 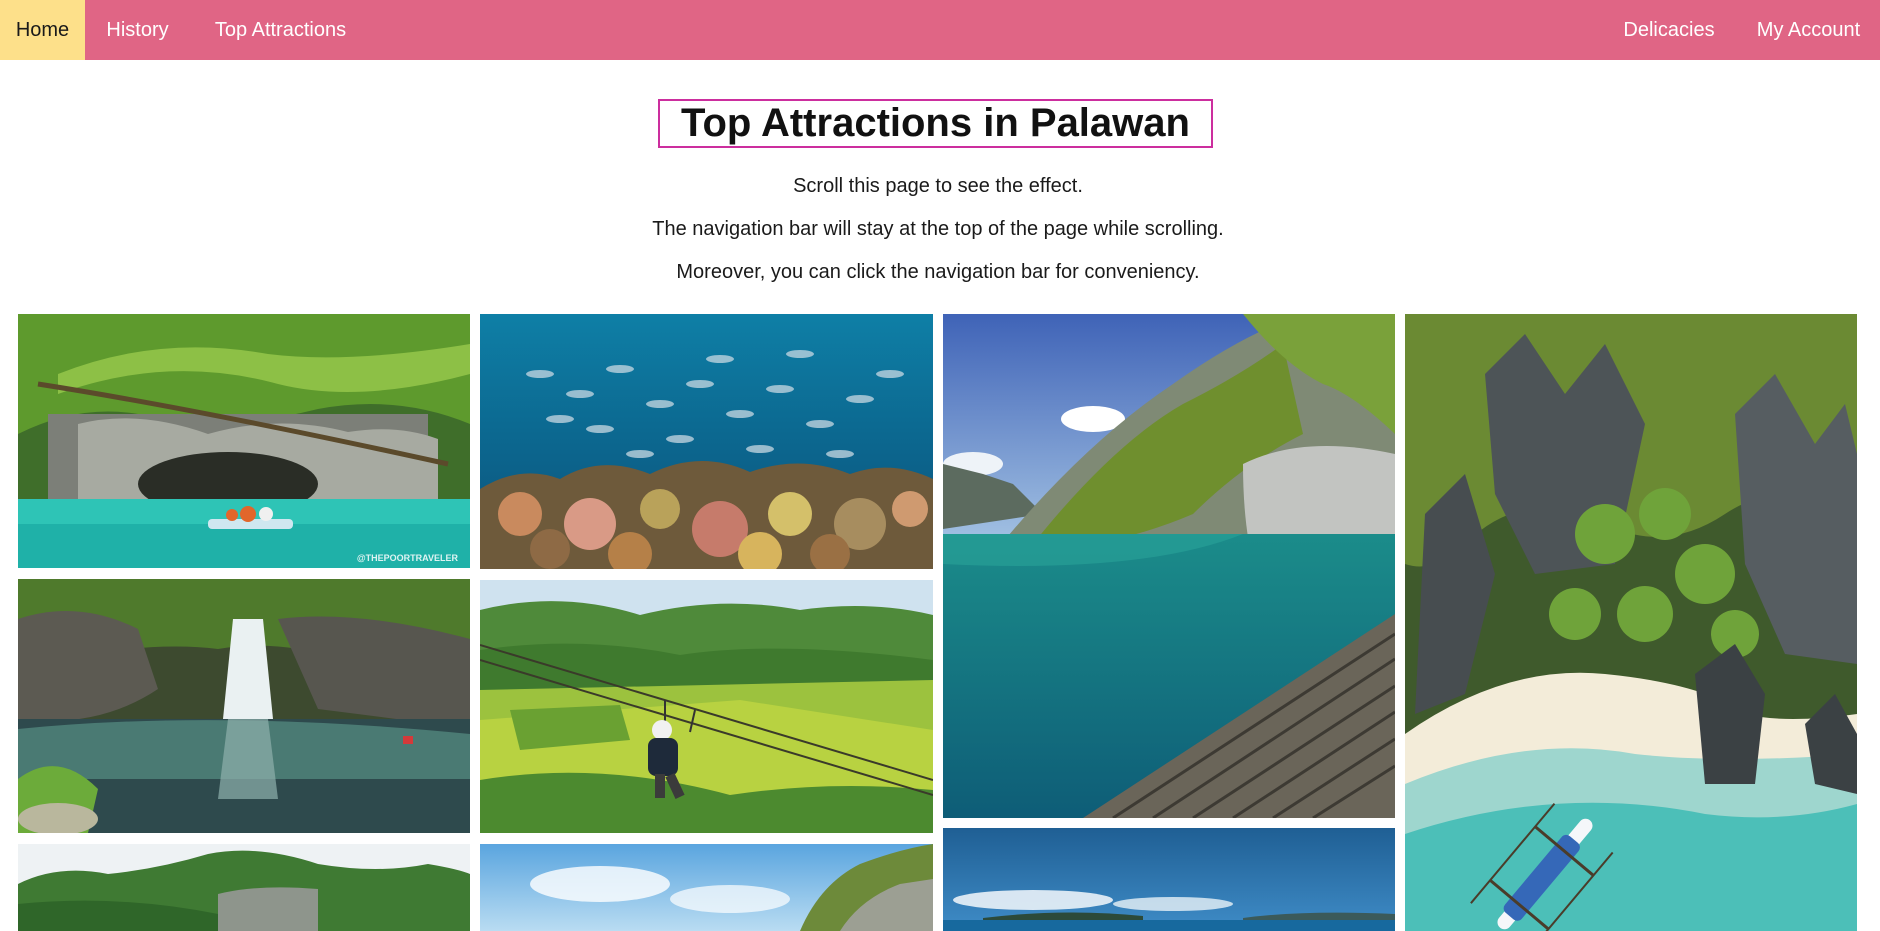 I want to click on nav-history-link: History, so click(x=137, y=30).